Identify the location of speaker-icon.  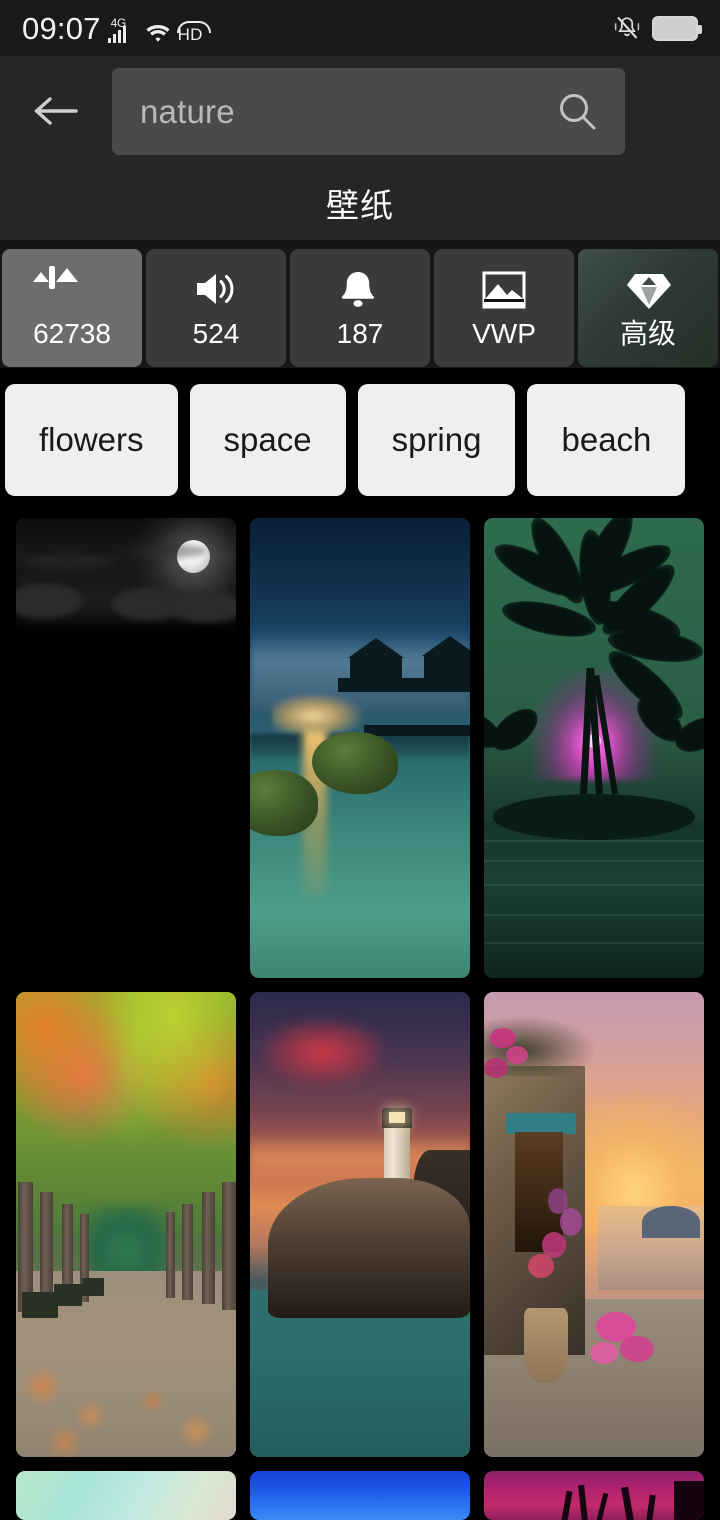
(216, 290).